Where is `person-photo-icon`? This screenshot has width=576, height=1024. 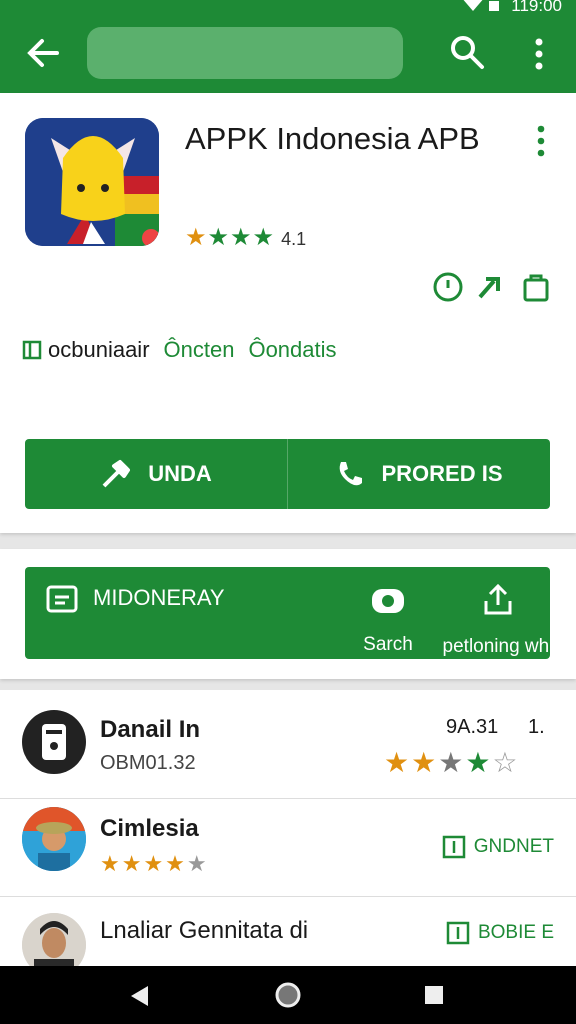 person-photo-icon is located at coordinates (54, 839).